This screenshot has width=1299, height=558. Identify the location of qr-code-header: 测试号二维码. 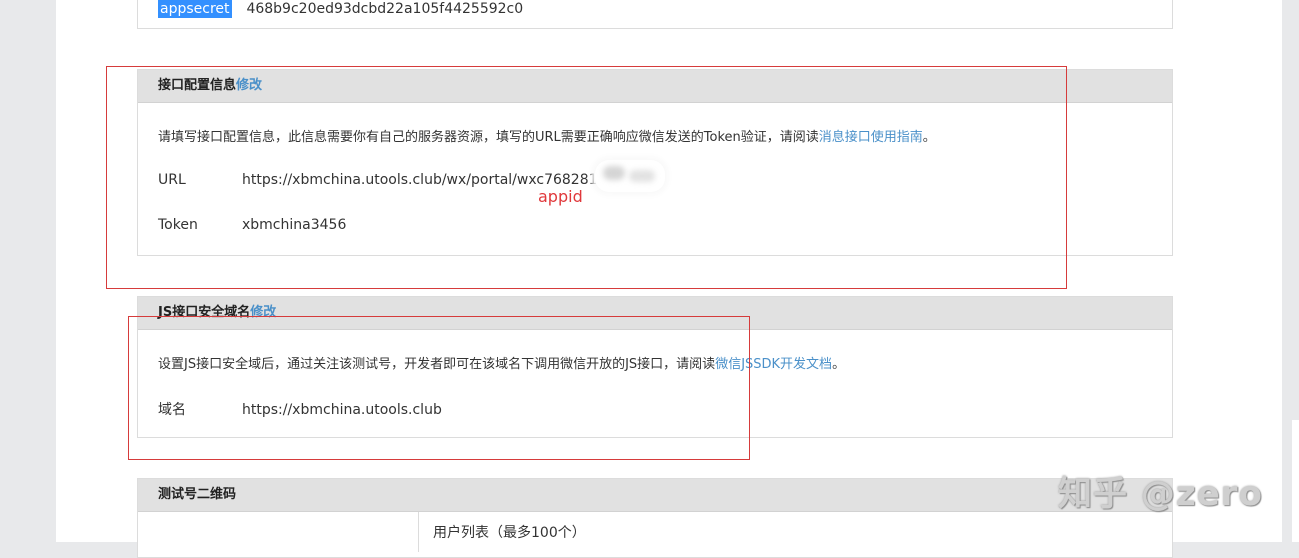
(655, 495).